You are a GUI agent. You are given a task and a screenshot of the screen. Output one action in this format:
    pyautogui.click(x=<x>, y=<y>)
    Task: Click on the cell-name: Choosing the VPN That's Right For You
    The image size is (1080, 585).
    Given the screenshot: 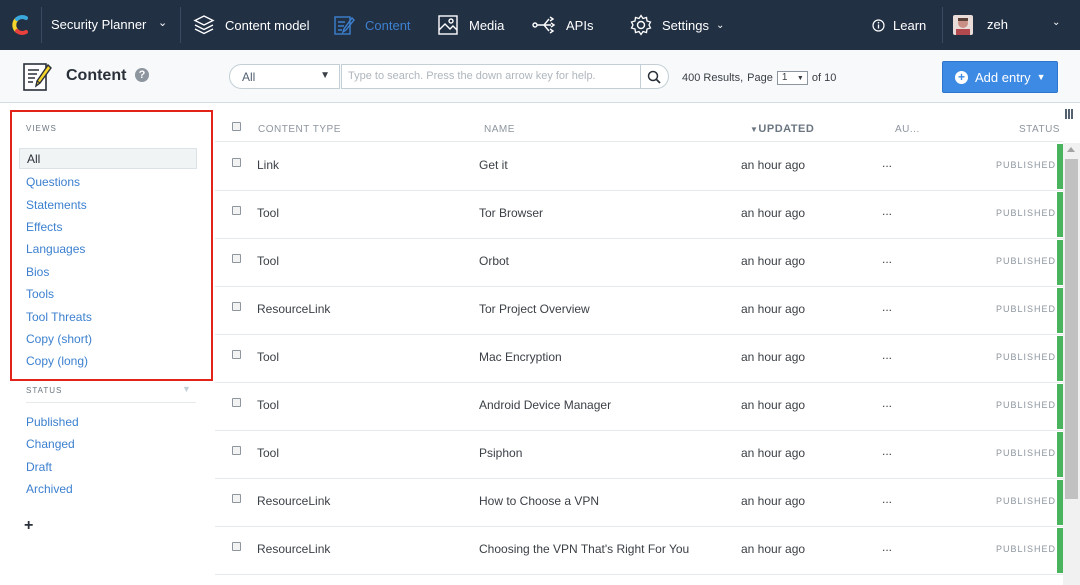 What is the action you would take?
    pyautogui.click(x=584, y=549)
    